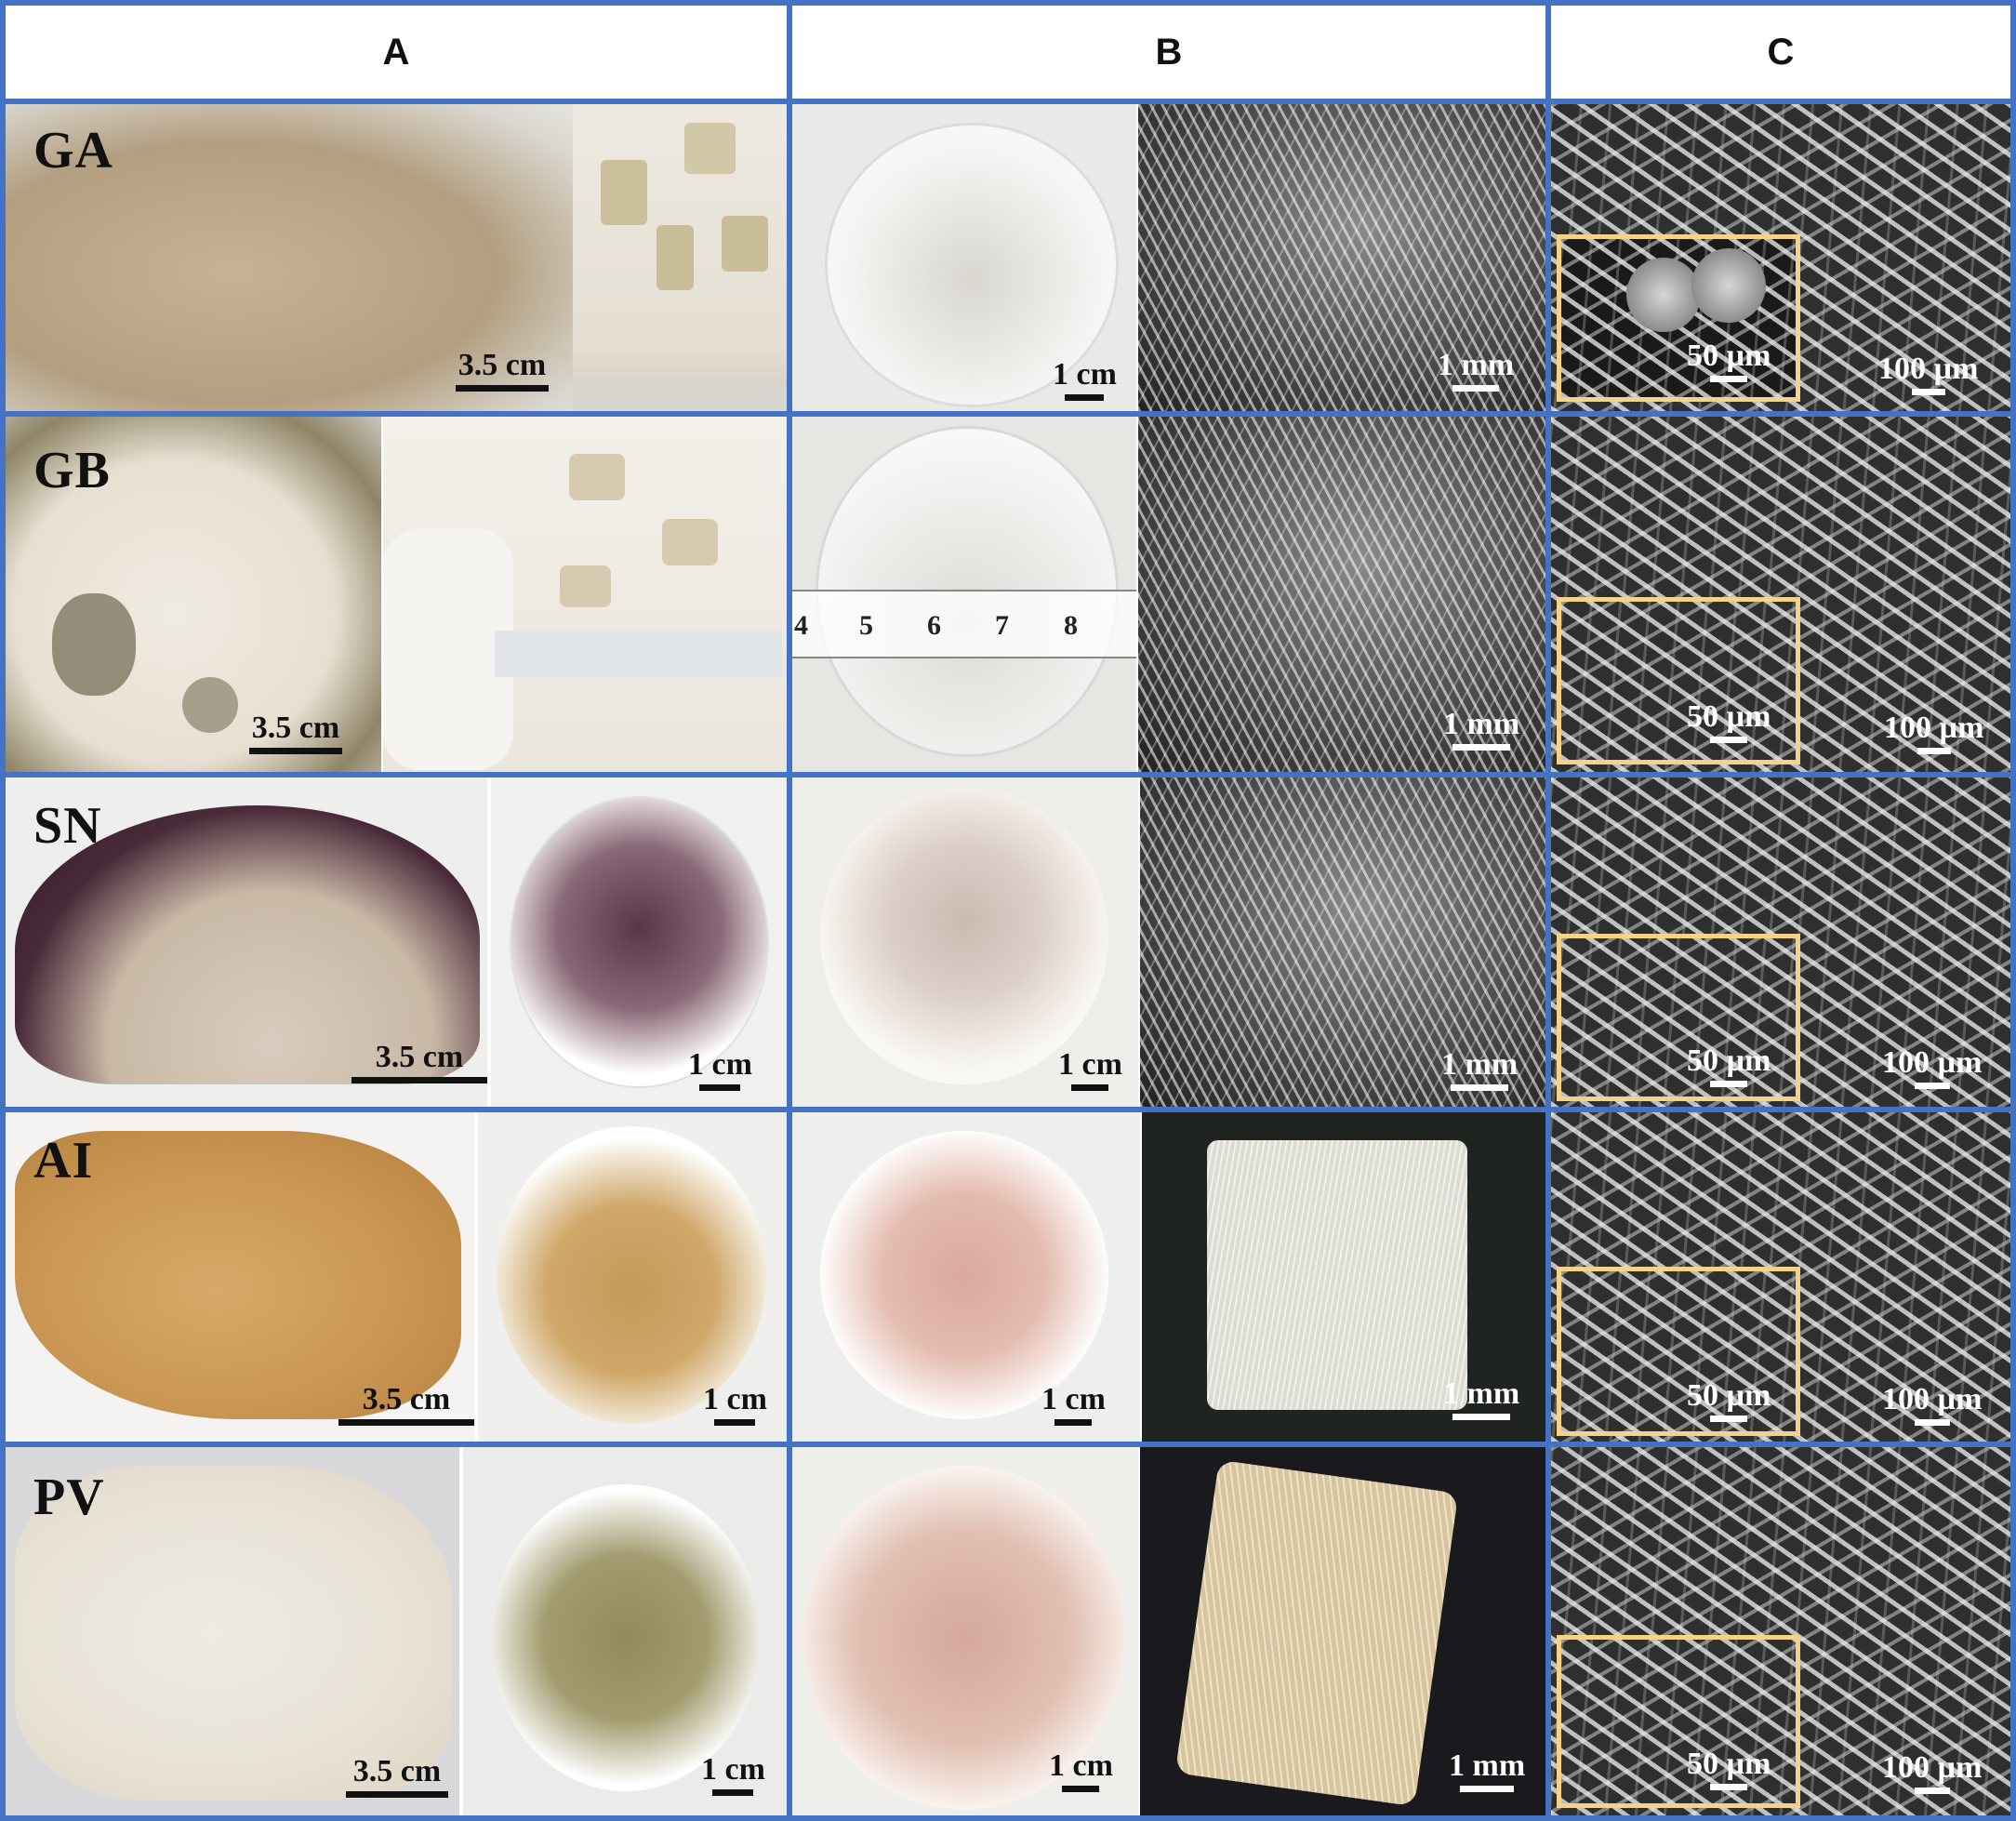 This screenshot has width=2016, height=1821. I want to click on row-pv-column-a: PV 3.5 cm 1 cm, so click(396, 1631).